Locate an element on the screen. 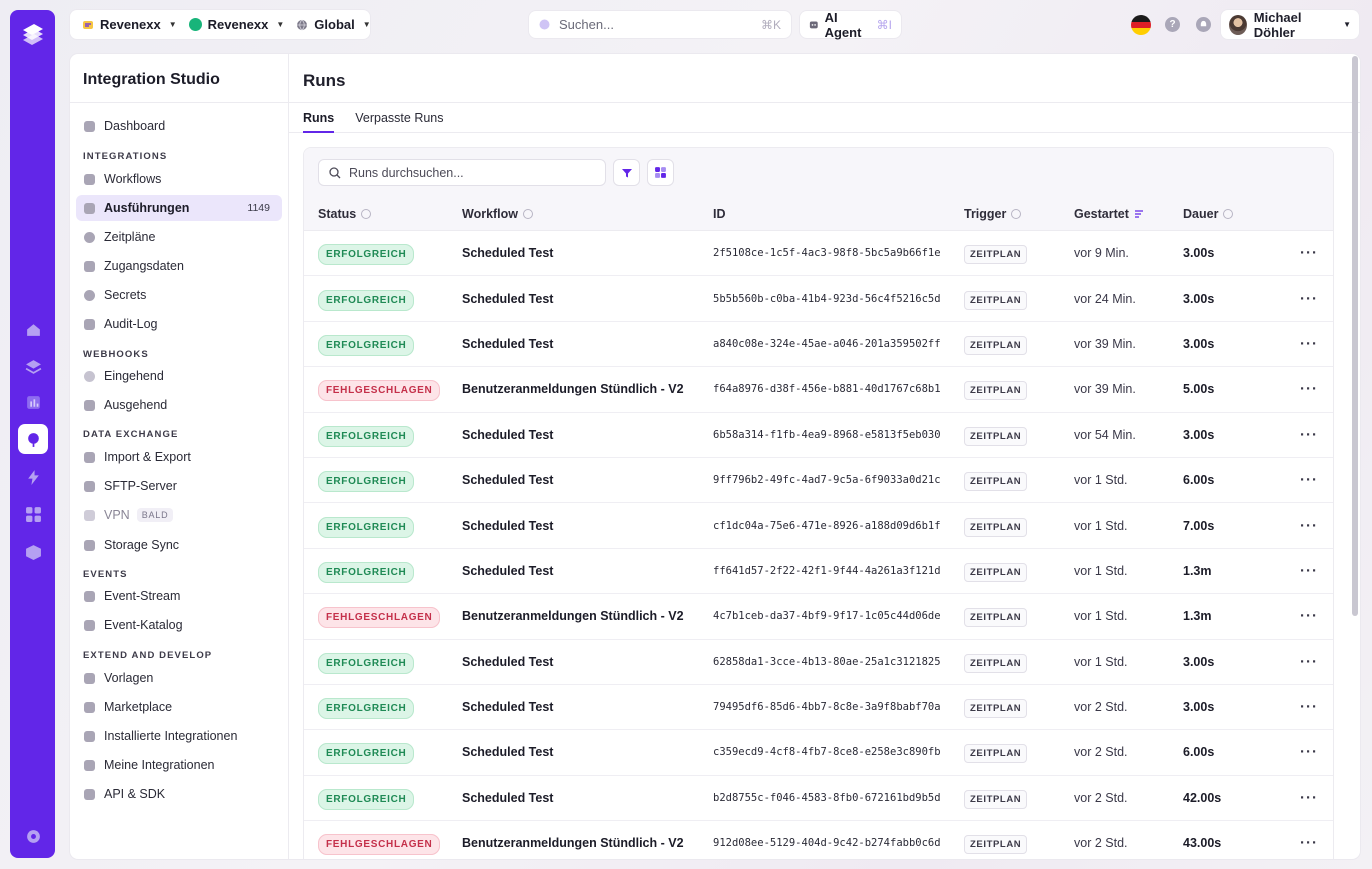 The width and height of the screenshot is (1372, 869). scrollbar is located at coordinates (1355, 336).